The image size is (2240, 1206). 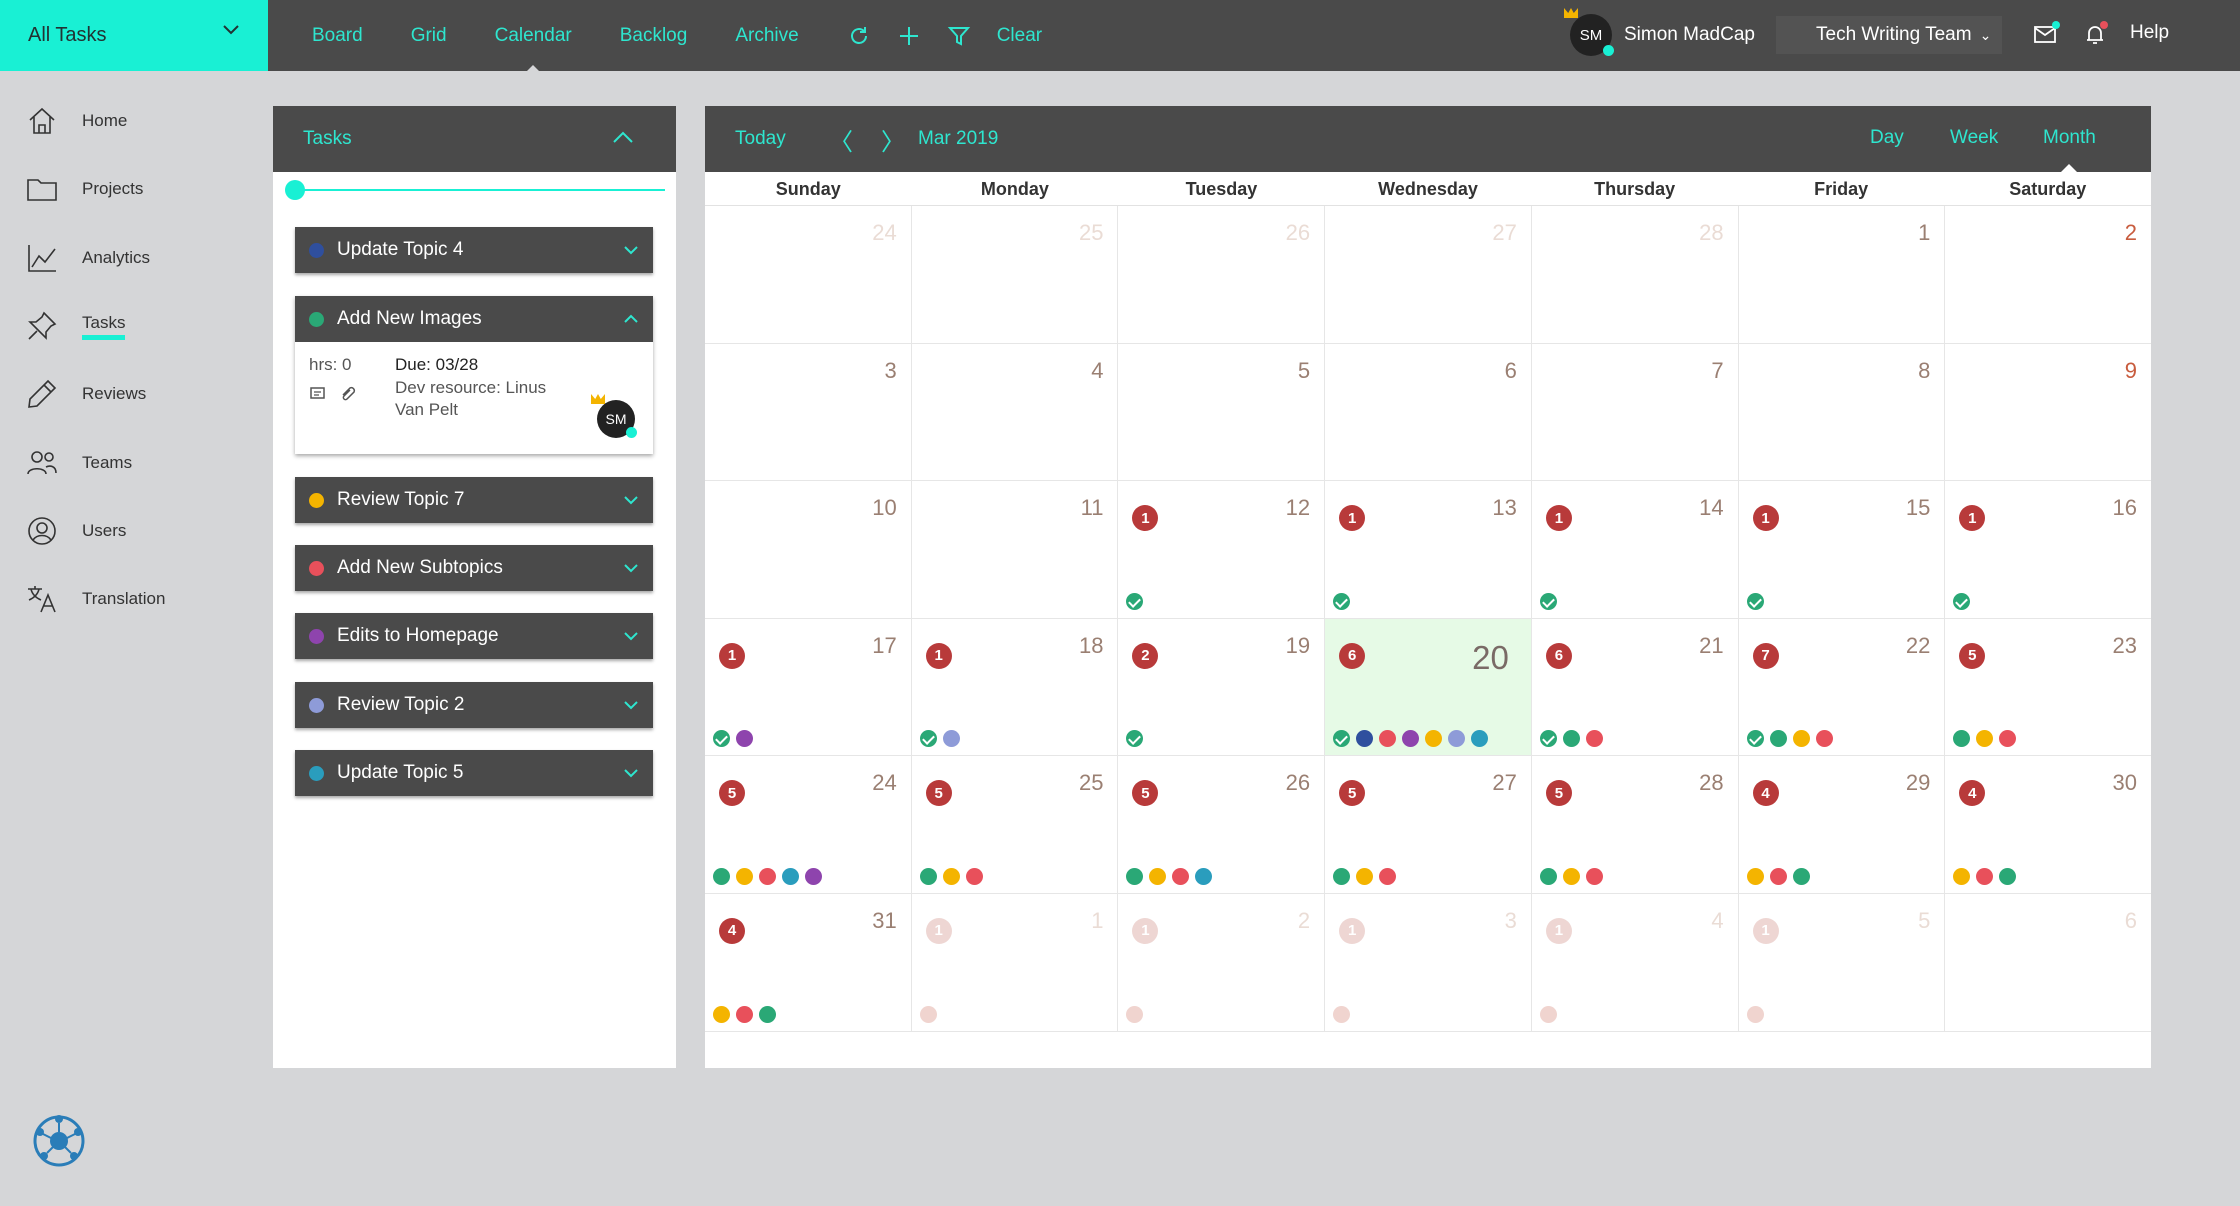 What do you see at coordinates (475, 190) in the screenshot?
I see `task-slider` at bounding box center [475, 190].